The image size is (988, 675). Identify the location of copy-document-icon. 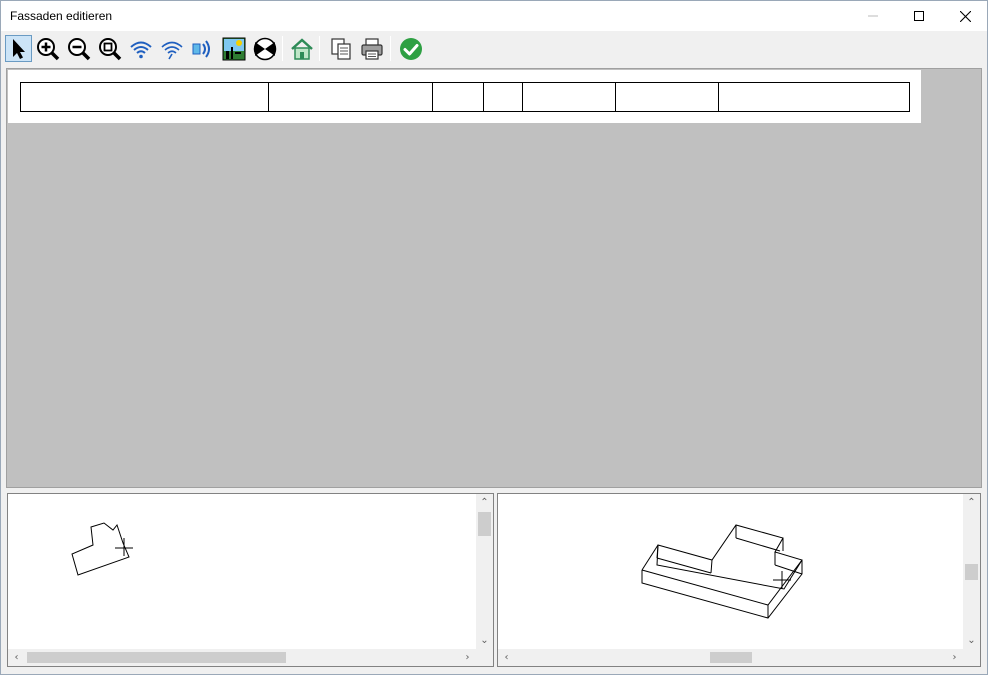
(340, 48).